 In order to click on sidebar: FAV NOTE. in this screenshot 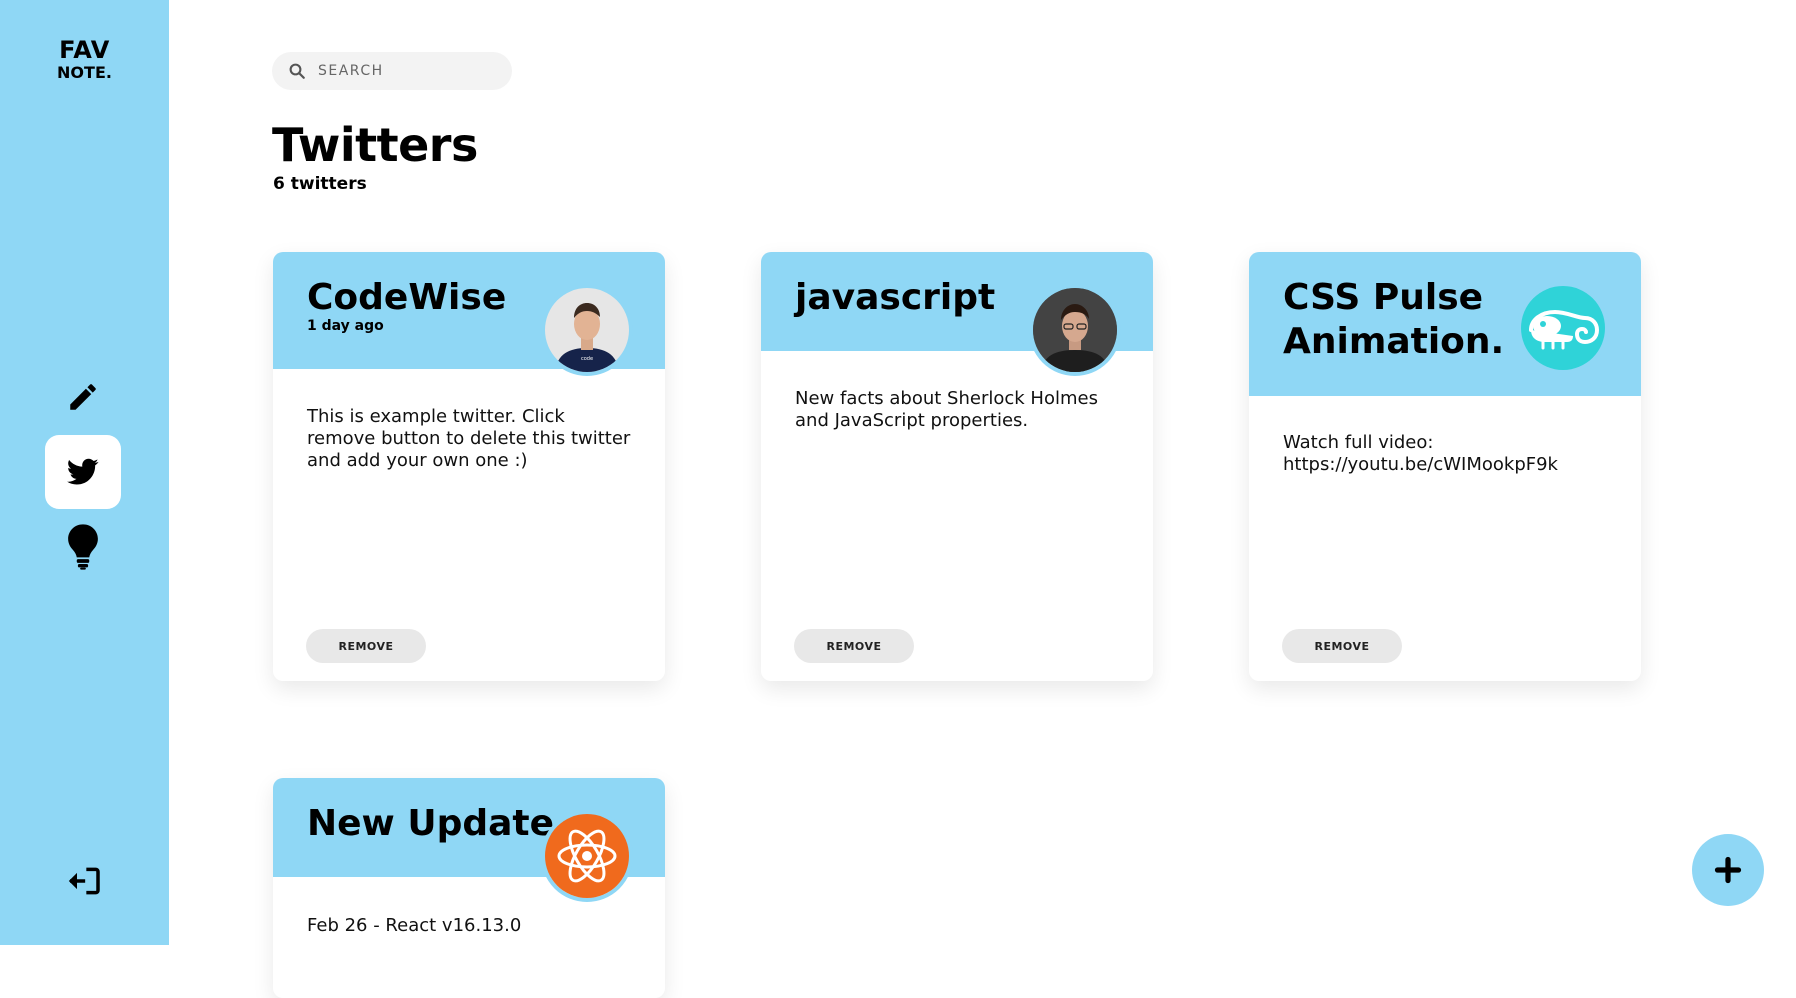, I will do `click(84, 472)`.